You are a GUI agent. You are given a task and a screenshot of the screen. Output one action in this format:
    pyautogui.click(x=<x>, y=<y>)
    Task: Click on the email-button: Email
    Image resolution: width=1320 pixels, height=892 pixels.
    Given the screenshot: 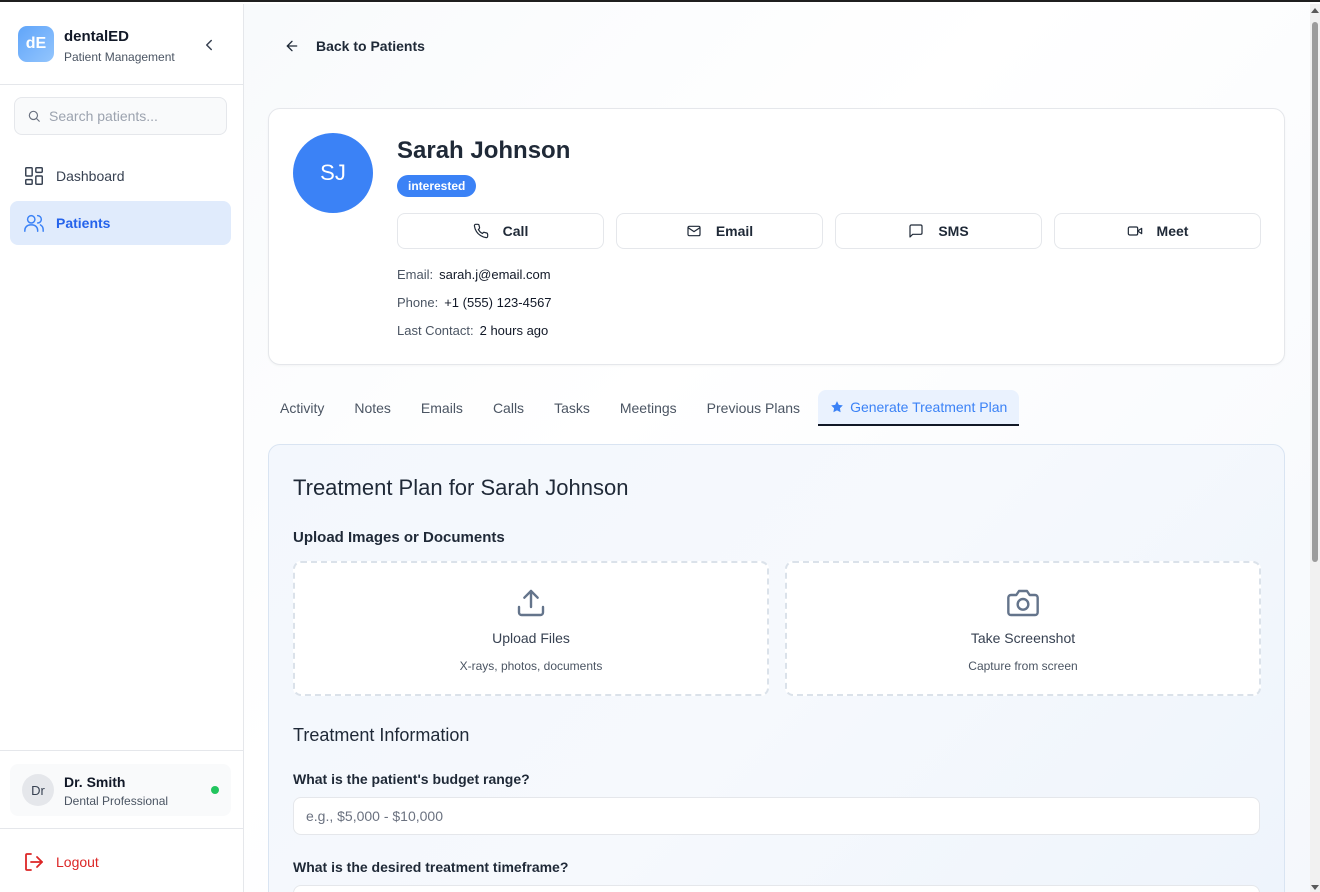 What is the action you would take?
    pyautogui.click(x=719, y=231)
    